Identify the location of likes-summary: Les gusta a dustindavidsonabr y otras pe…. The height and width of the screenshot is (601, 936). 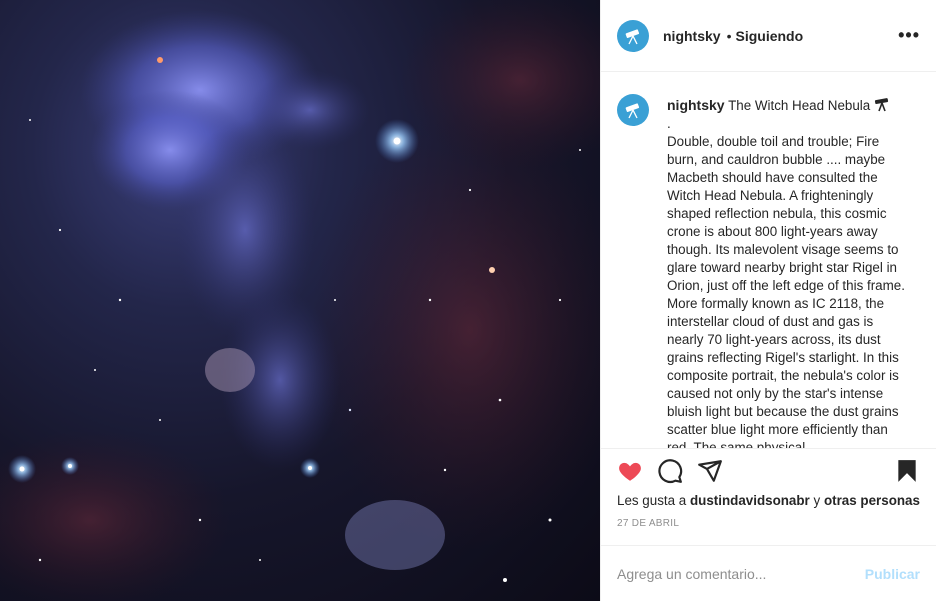
(768, 501).